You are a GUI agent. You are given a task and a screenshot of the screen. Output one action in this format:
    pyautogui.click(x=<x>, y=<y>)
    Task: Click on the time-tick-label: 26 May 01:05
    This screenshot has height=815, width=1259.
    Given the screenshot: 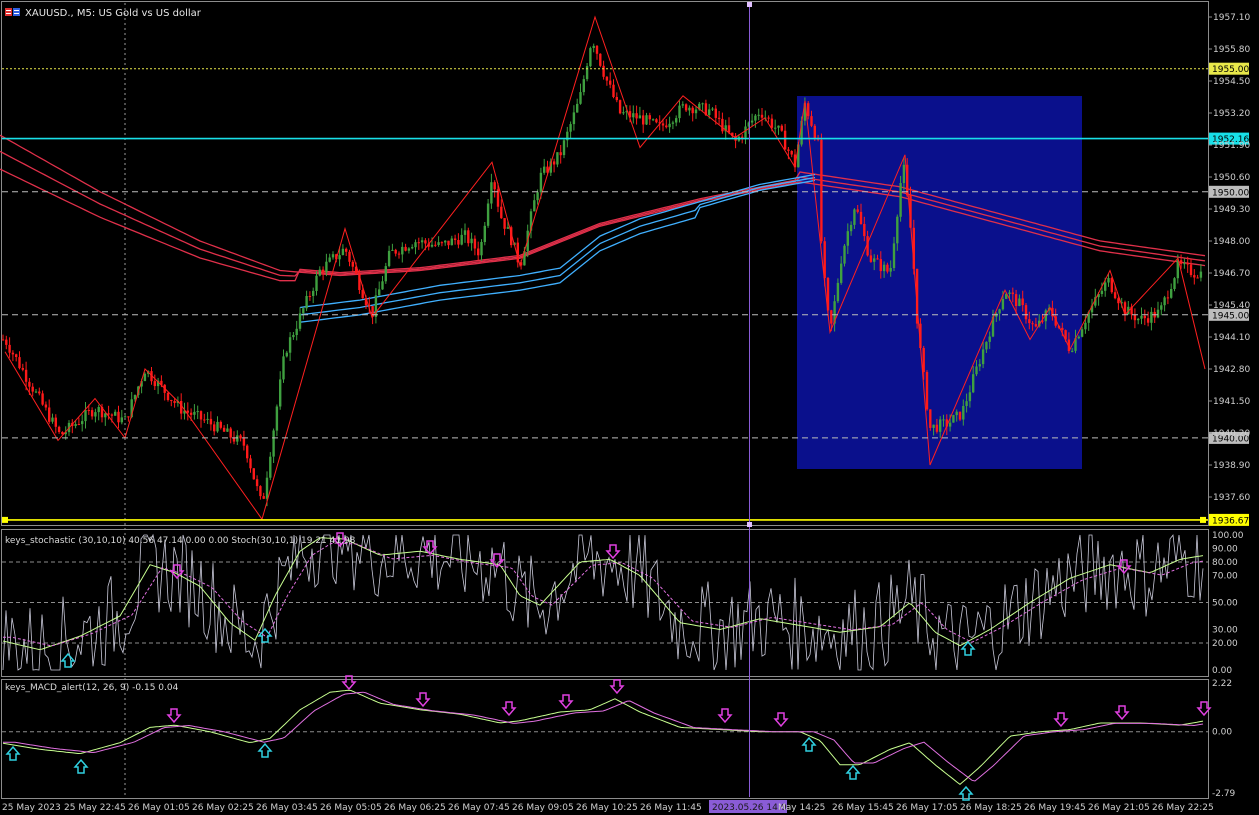 What is the action you would take?
    pyautogui.click(x=159, y=808)
    